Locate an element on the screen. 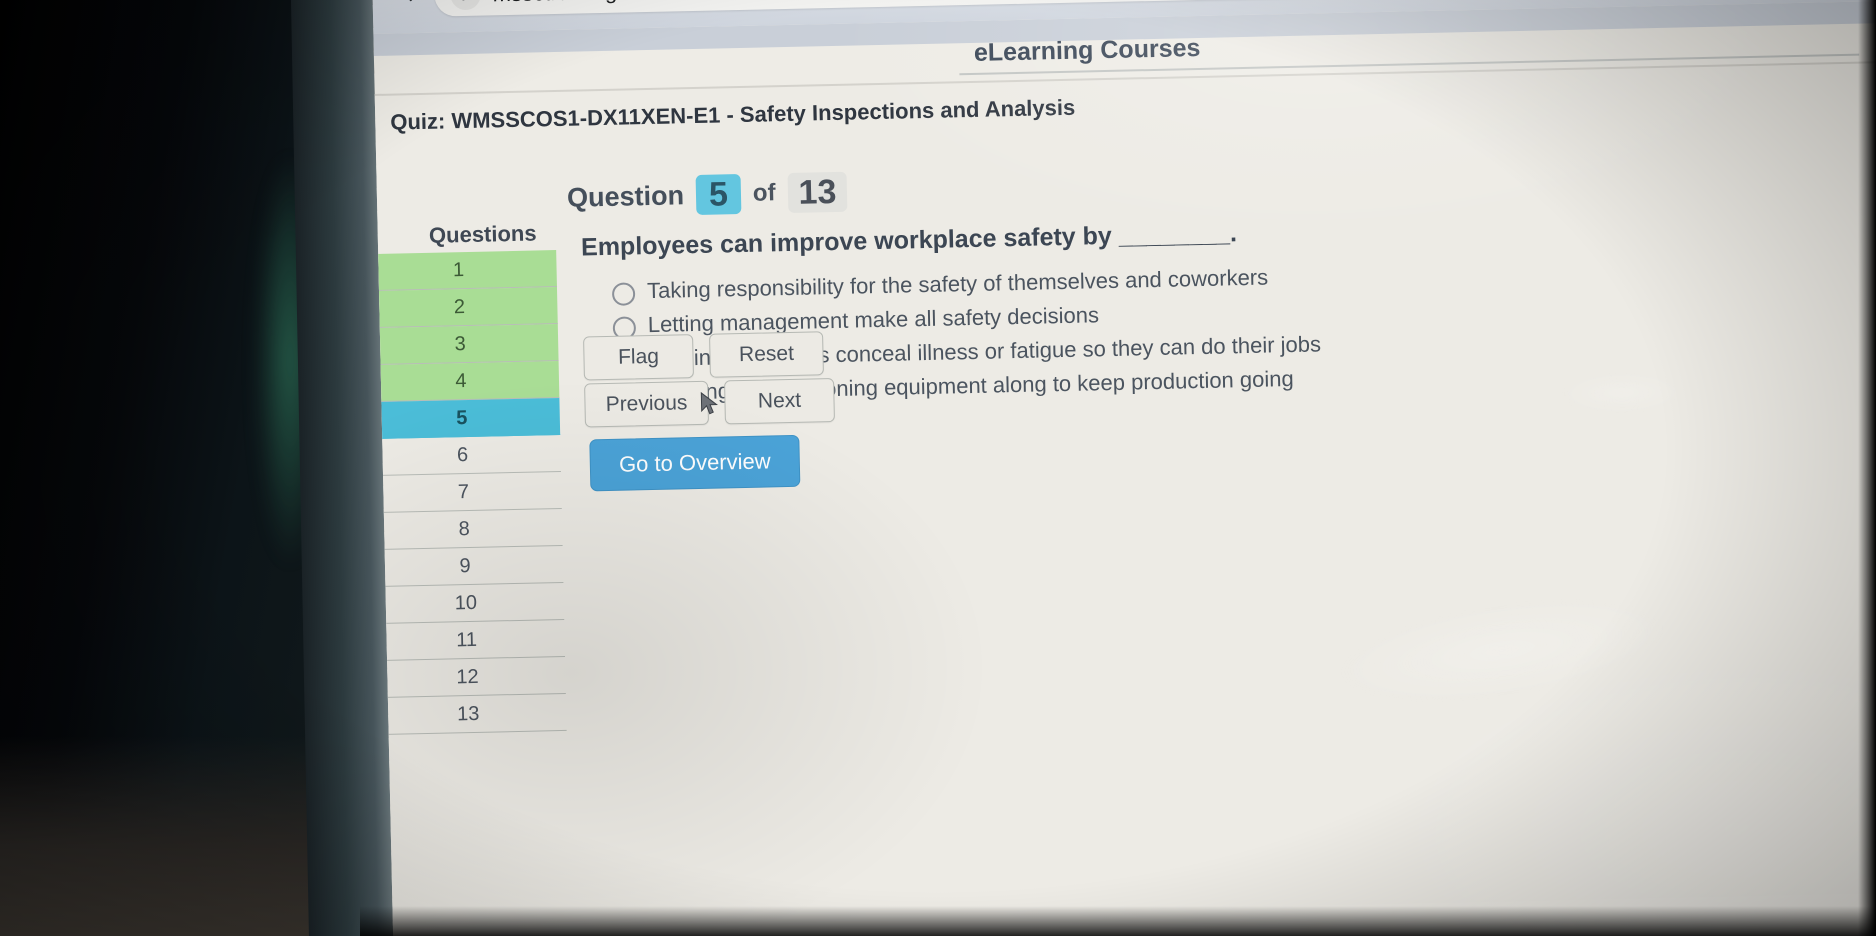  forward-arrow-icon is located at coordinates (409, 6).